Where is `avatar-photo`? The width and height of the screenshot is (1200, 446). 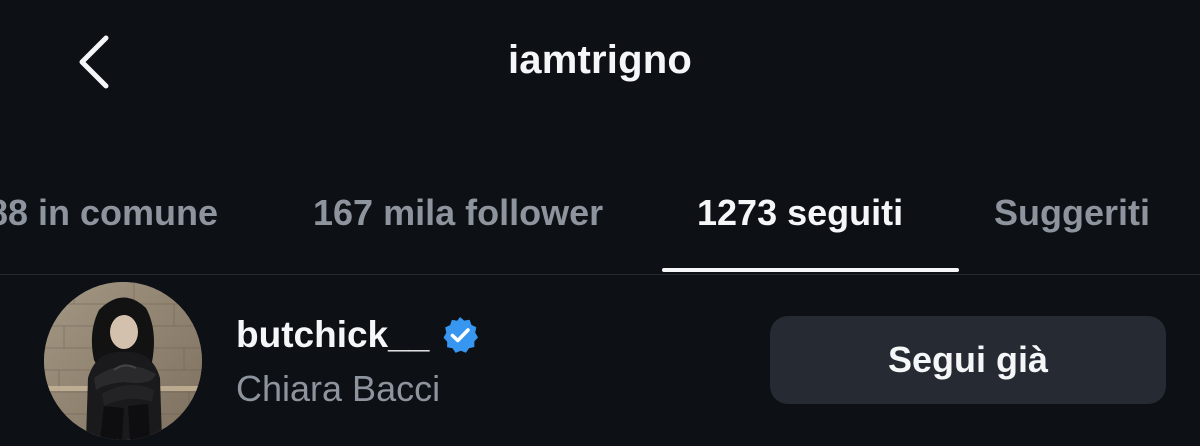
avatar-photo is located at coordinates (123, 361).